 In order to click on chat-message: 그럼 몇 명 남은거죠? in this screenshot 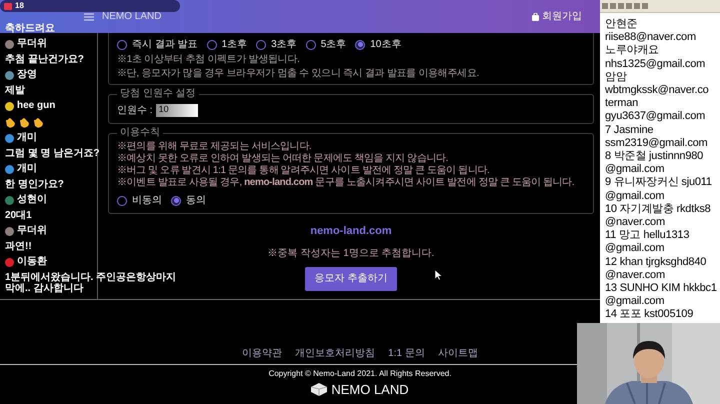, I will do `click(52, 154)`.